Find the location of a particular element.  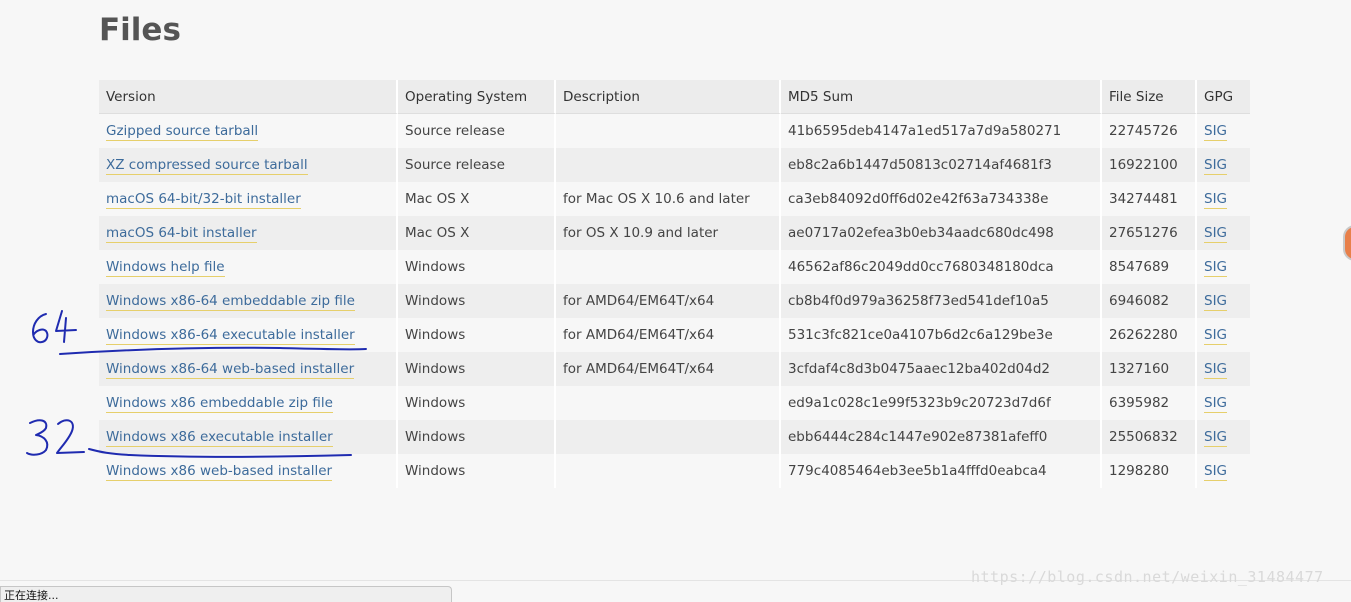

handwritten-4-stroke is located at coordinates (66, 326).